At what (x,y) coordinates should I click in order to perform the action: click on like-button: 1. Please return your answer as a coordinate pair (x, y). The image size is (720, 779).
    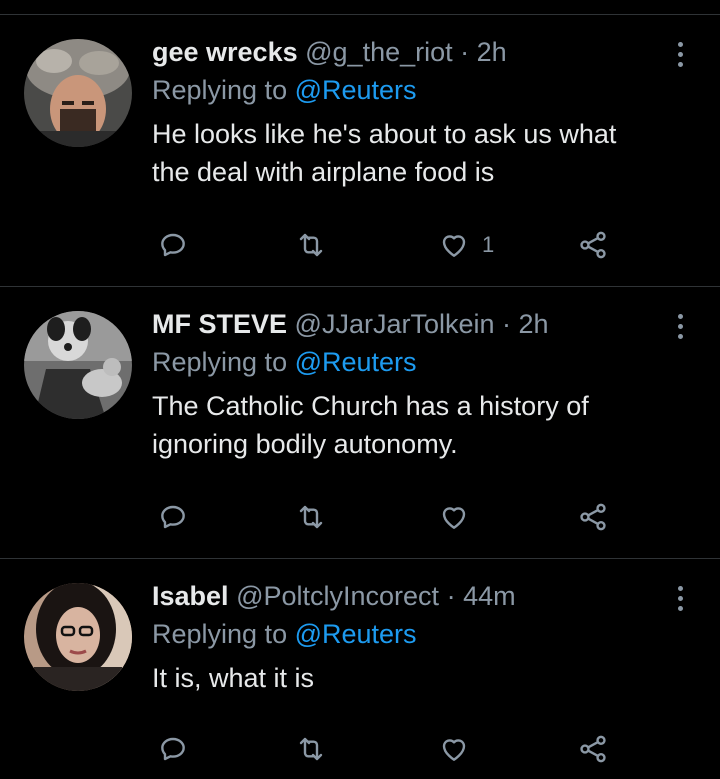
    Looking at the image, I should click on (466, 245).